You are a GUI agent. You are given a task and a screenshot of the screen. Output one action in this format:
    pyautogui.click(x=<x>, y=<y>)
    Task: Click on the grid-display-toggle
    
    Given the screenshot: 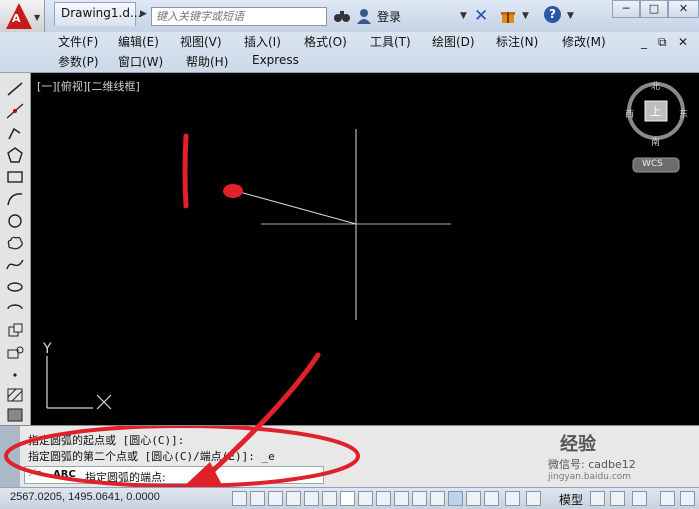 What is the action you would take?
    pyautogui.click(x=275, y=498)
    